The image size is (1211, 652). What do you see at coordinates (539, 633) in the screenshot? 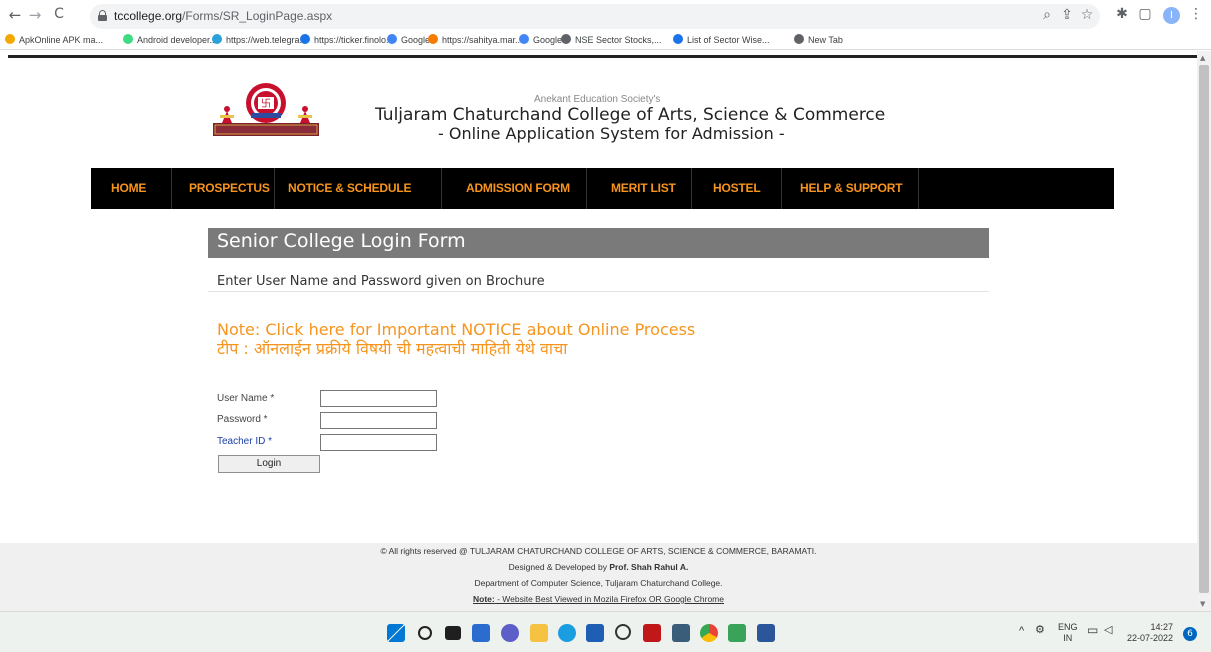
I see `file-explorer-icon` at bounding box center [539, 633].